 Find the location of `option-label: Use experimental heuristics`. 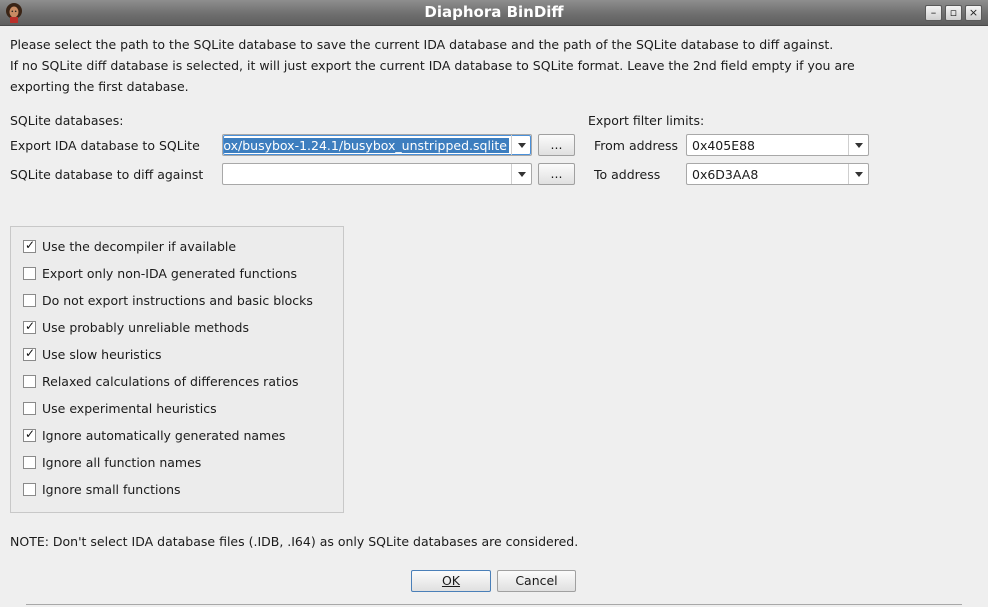

option-label: Use experimental heuristics is located at coordinates (129, 408).